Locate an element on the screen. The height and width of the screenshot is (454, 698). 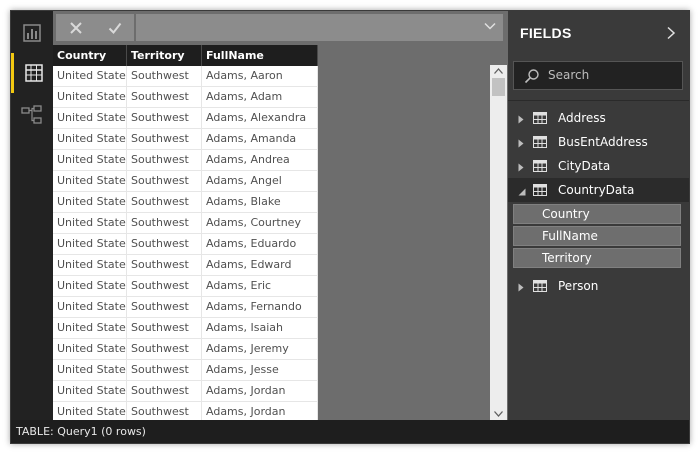
relationships-view-button is located at coordinates (32, 115).